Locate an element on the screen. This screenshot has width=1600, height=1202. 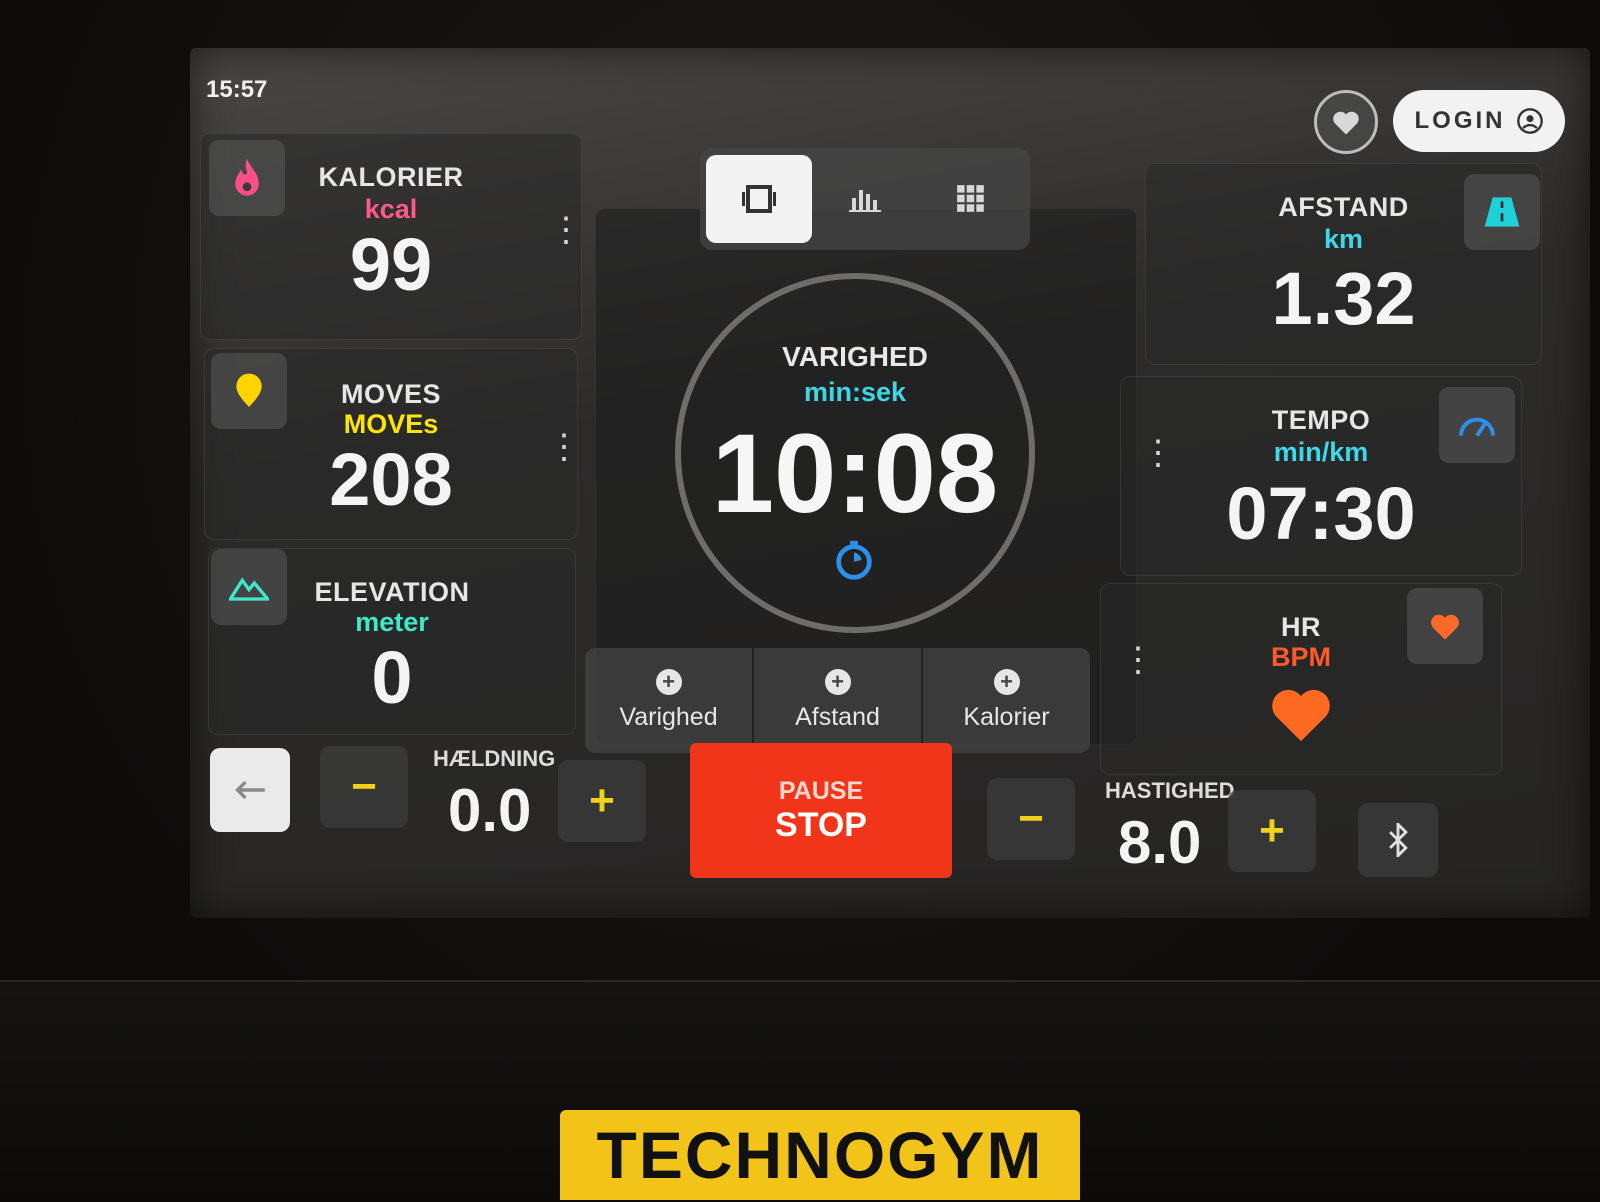
pace-value: 07:30 is located at coordinates (1321, 513).